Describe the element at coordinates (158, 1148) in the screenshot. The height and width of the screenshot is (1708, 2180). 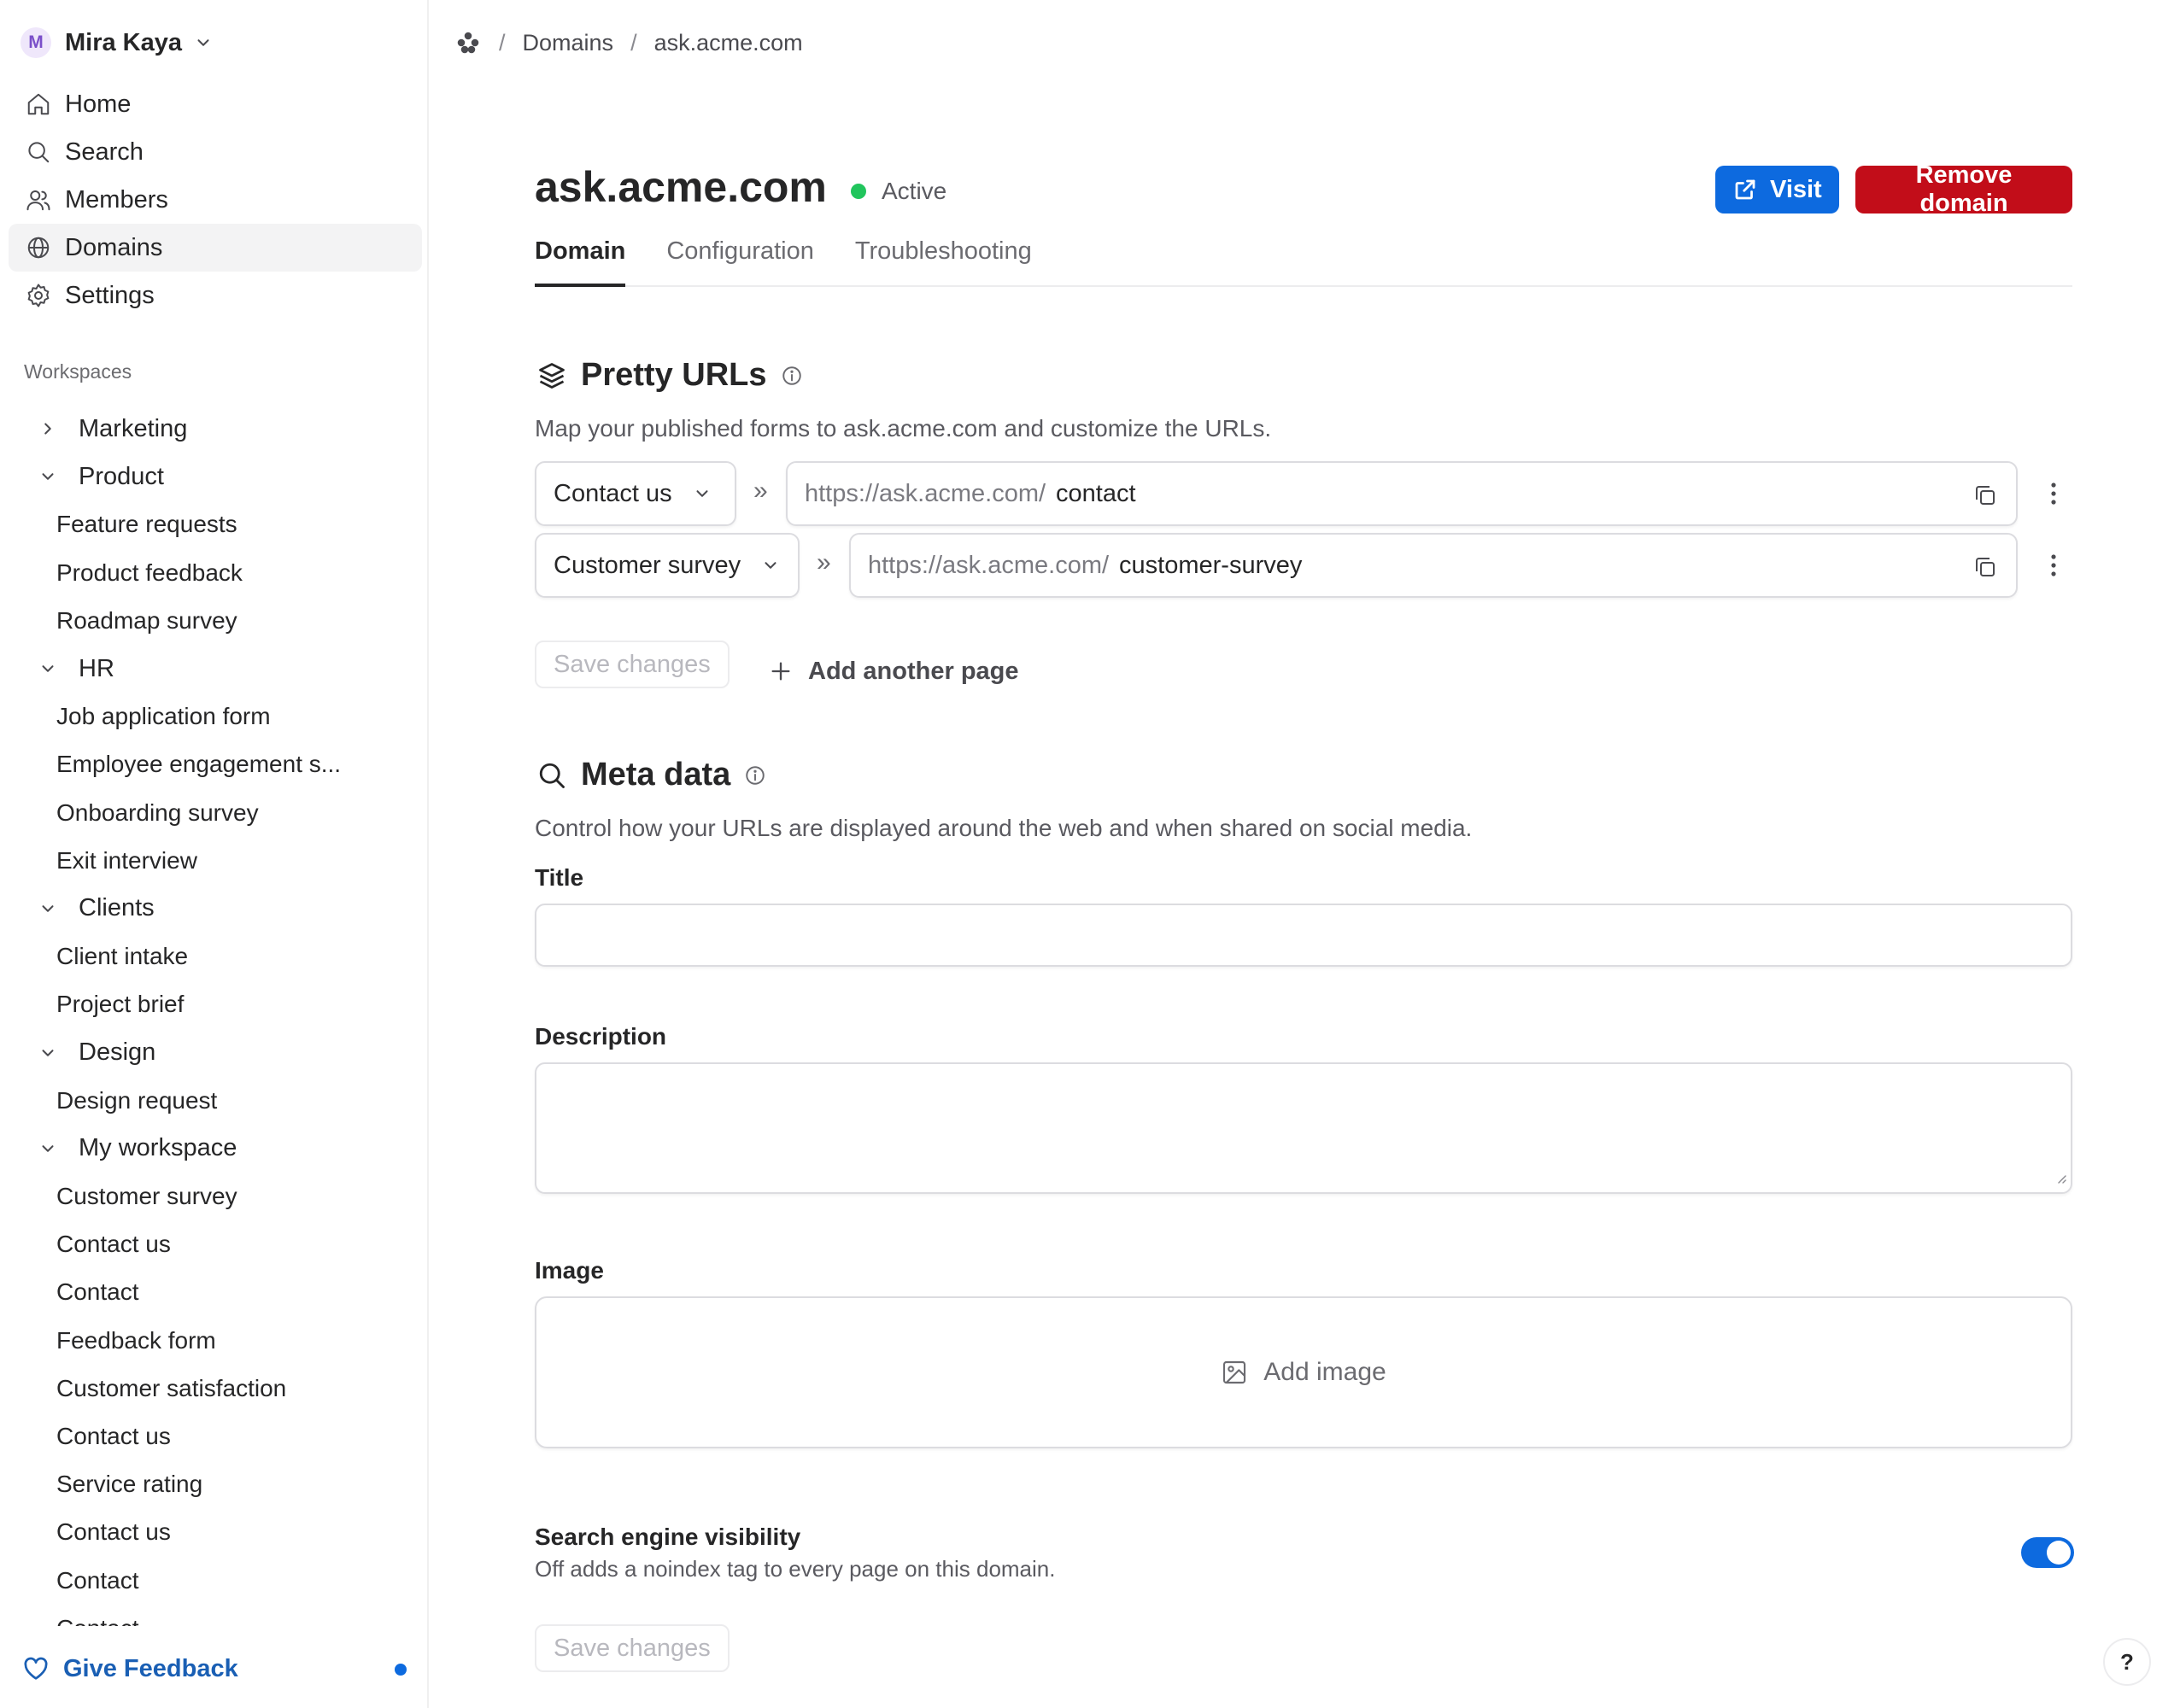
I see `tree-item-label: My workspace` at that location.